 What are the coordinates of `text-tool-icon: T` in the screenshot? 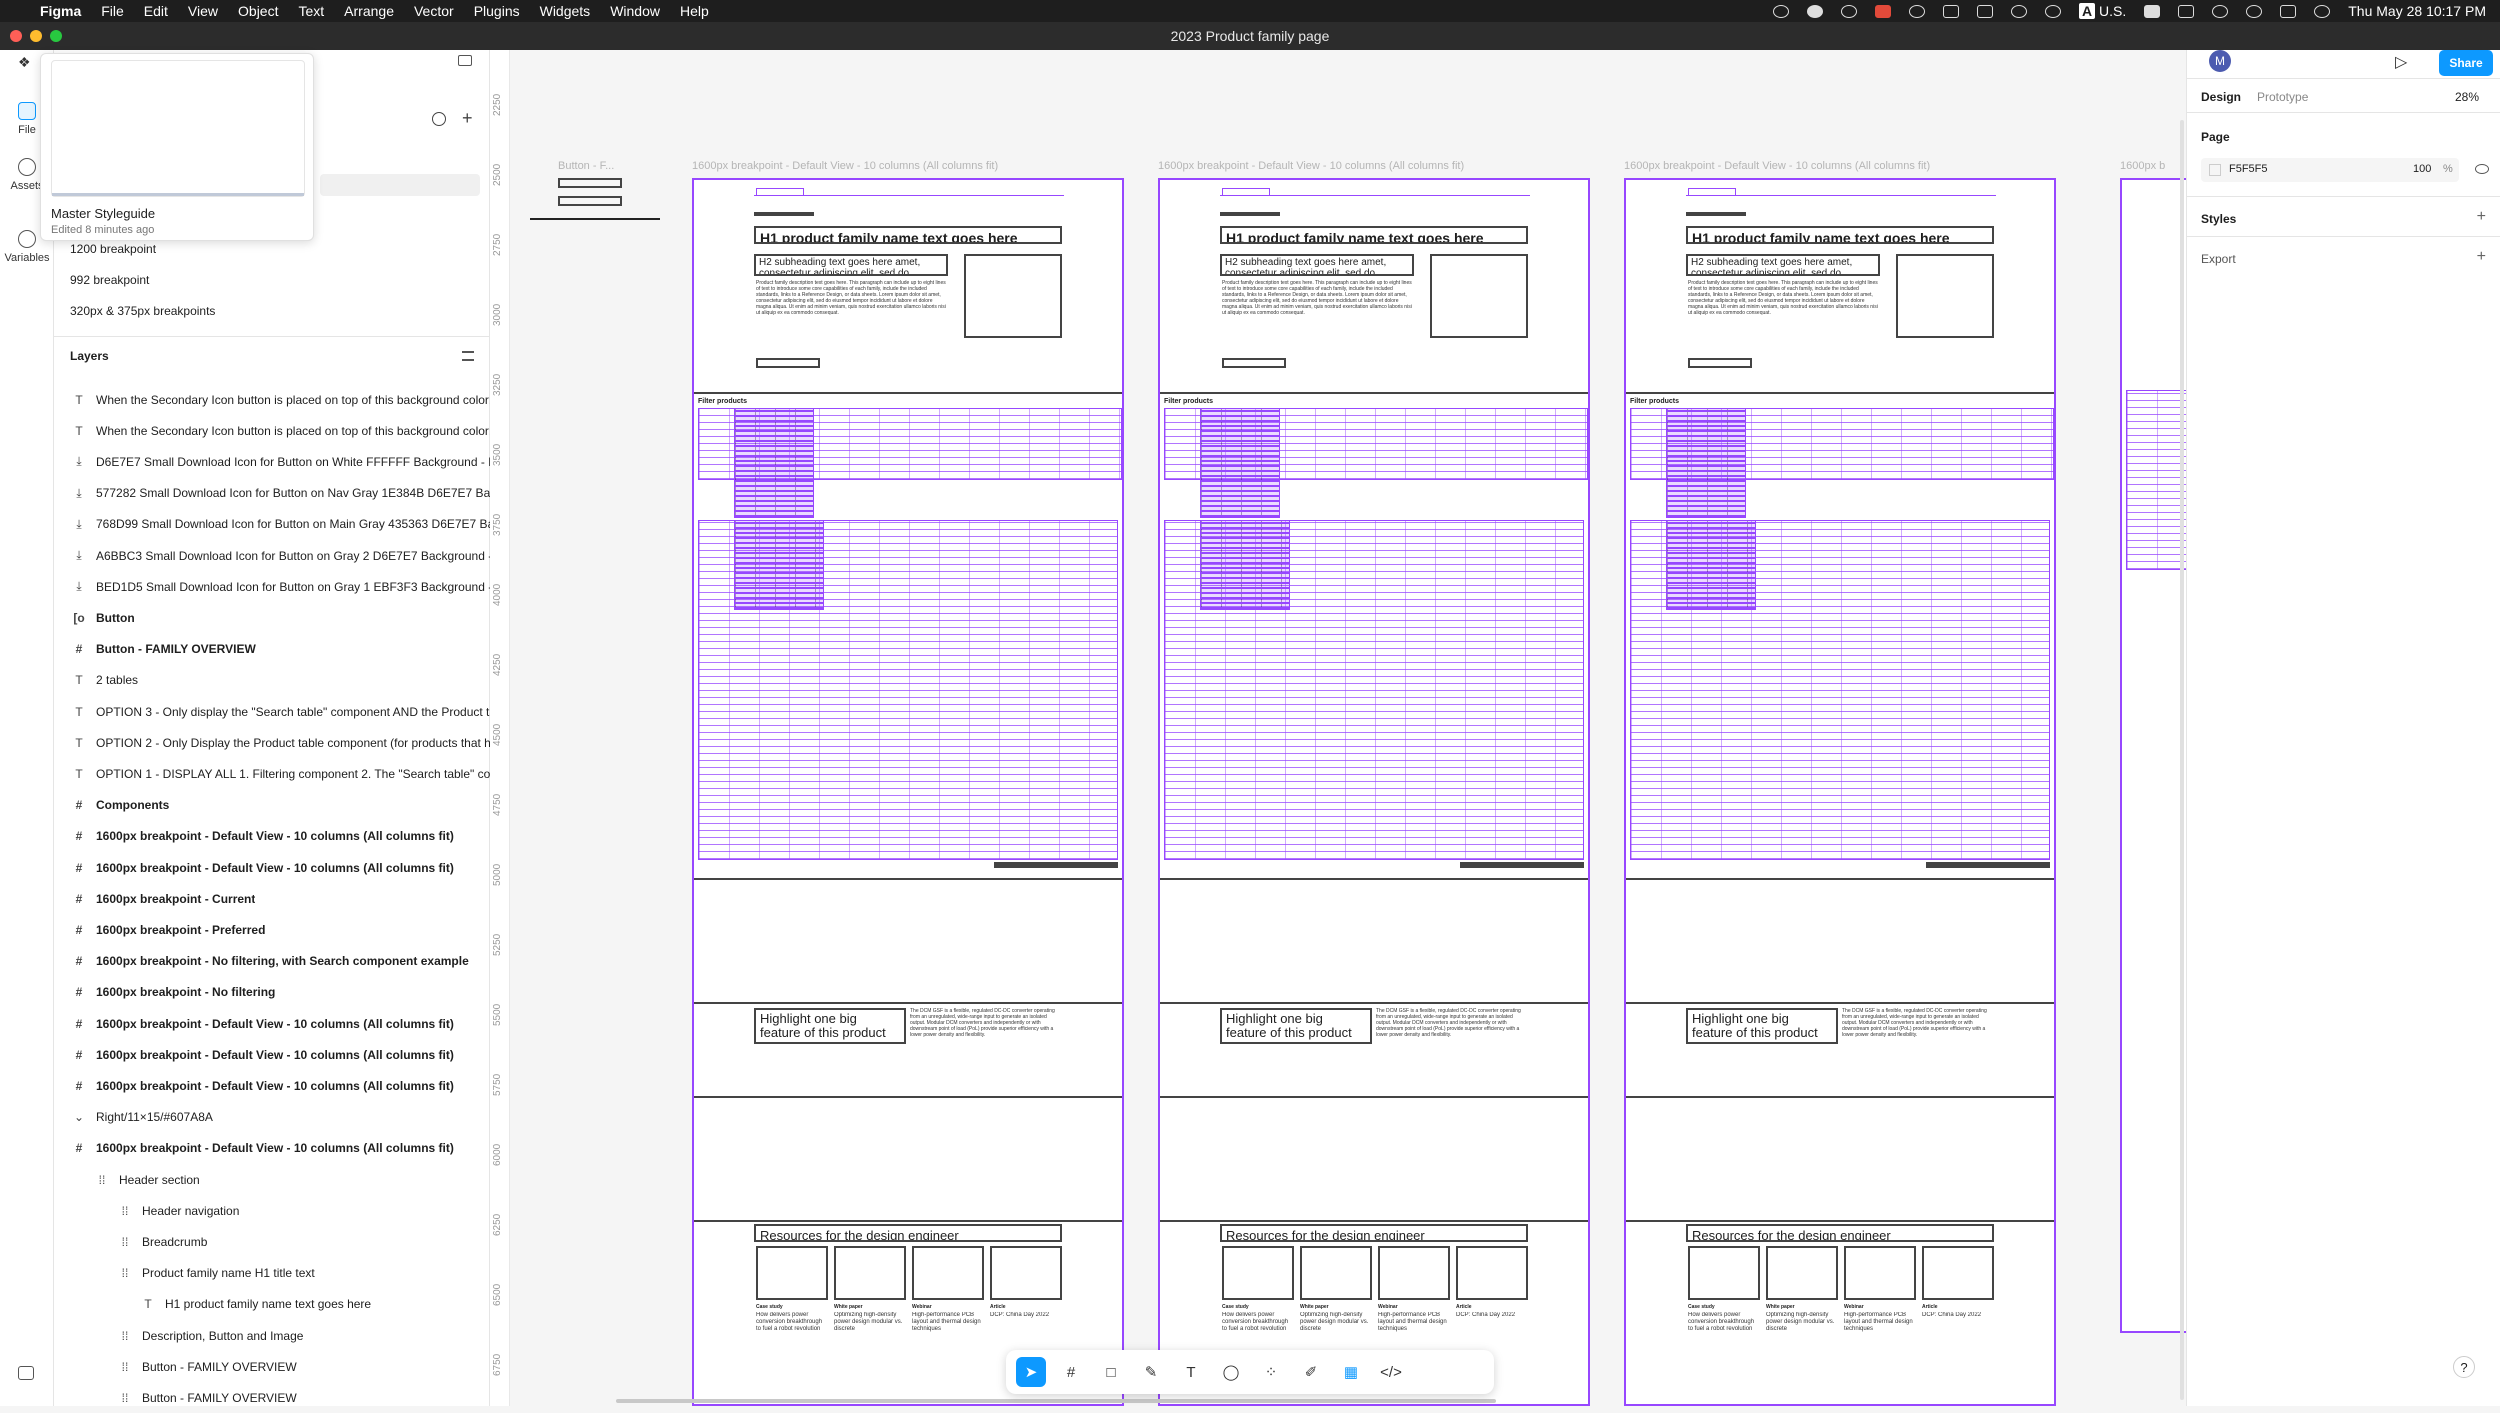 It's located at (1191, 1372).